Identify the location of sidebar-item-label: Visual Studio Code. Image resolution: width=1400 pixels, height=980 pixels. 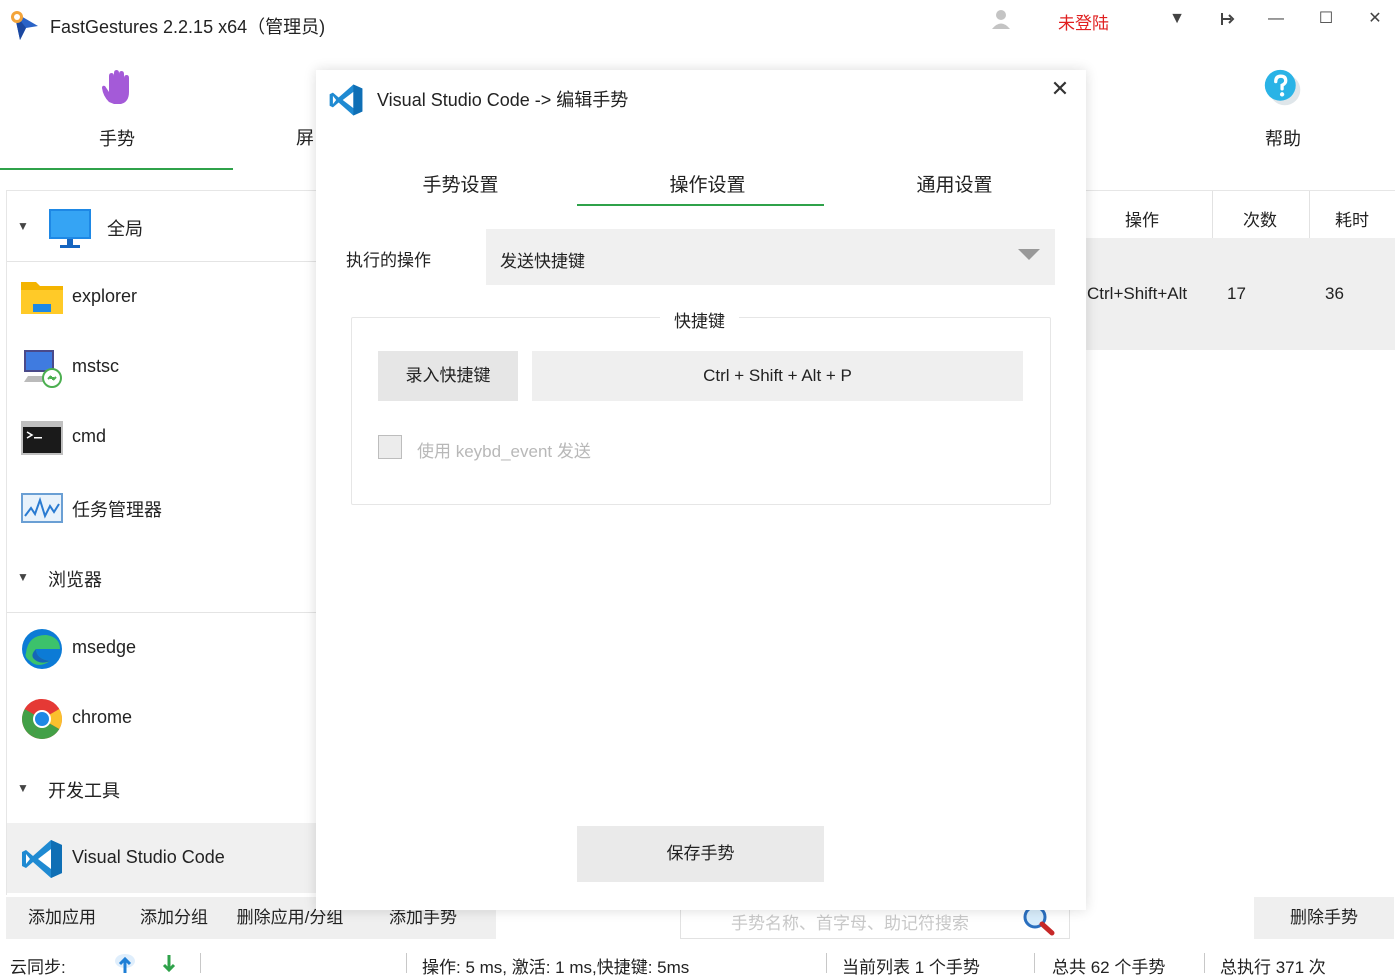
(148, 857).